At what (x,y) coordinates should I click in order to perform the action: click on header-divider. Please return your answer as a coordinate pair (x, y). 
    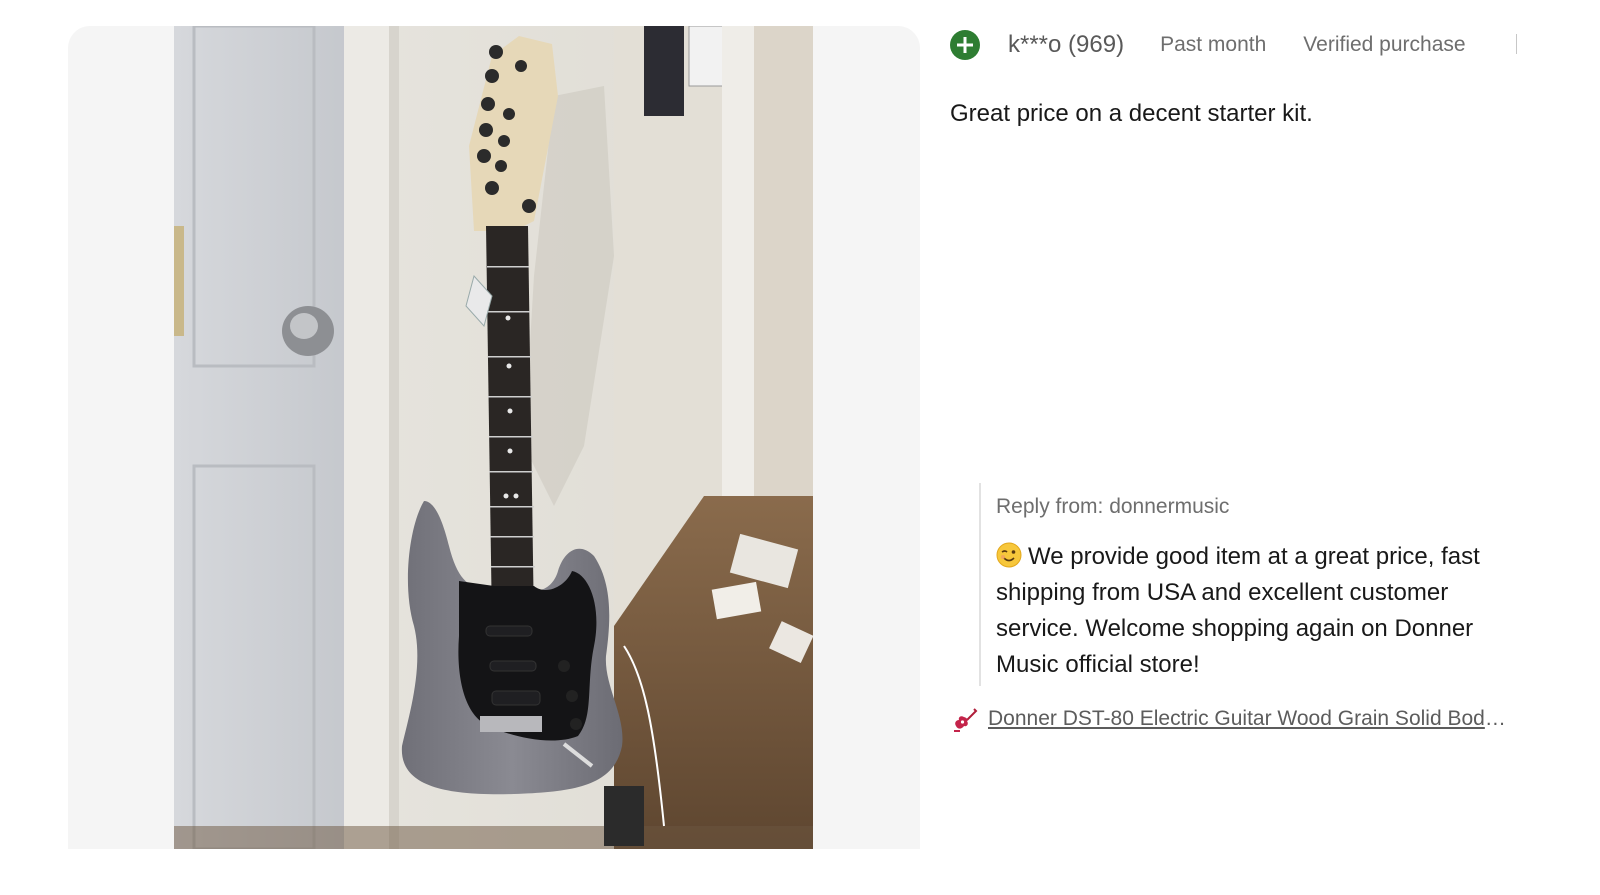
    Looking at the image, I should click on (1516, 44).